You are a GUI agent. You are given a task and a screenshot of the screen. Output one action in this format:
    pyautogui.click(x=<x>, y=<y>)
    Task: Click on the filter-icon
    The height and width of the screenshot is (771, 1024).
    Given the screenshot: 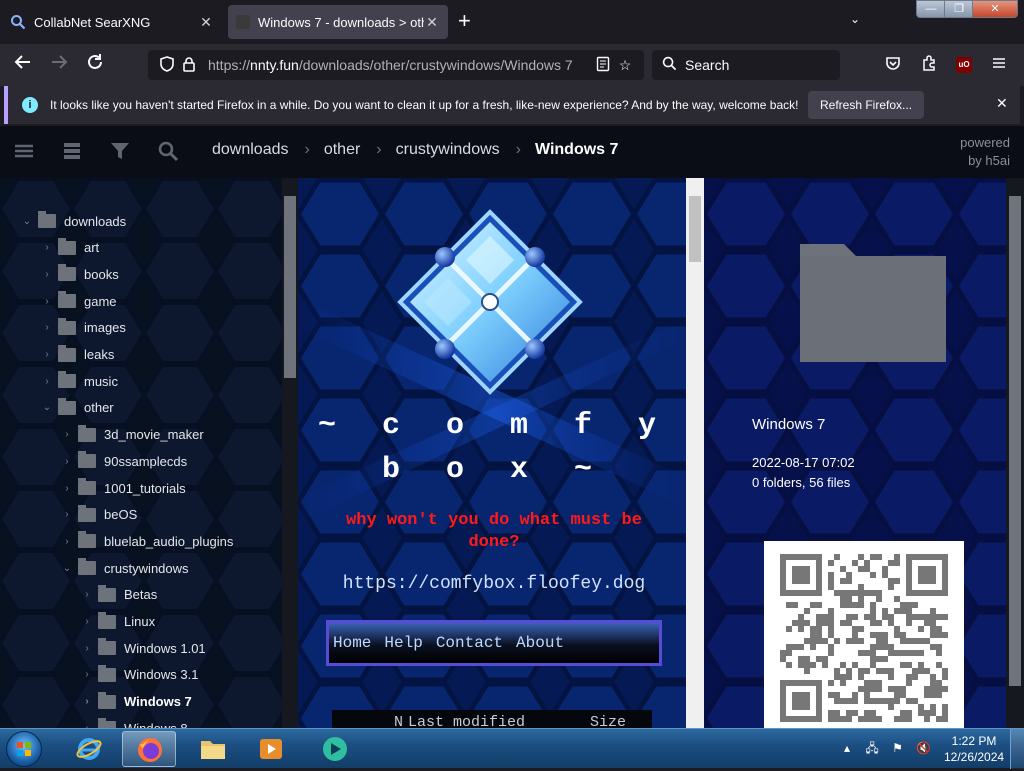 What is the action you would take?
    pyautogui.click(x=120, y=152)
    